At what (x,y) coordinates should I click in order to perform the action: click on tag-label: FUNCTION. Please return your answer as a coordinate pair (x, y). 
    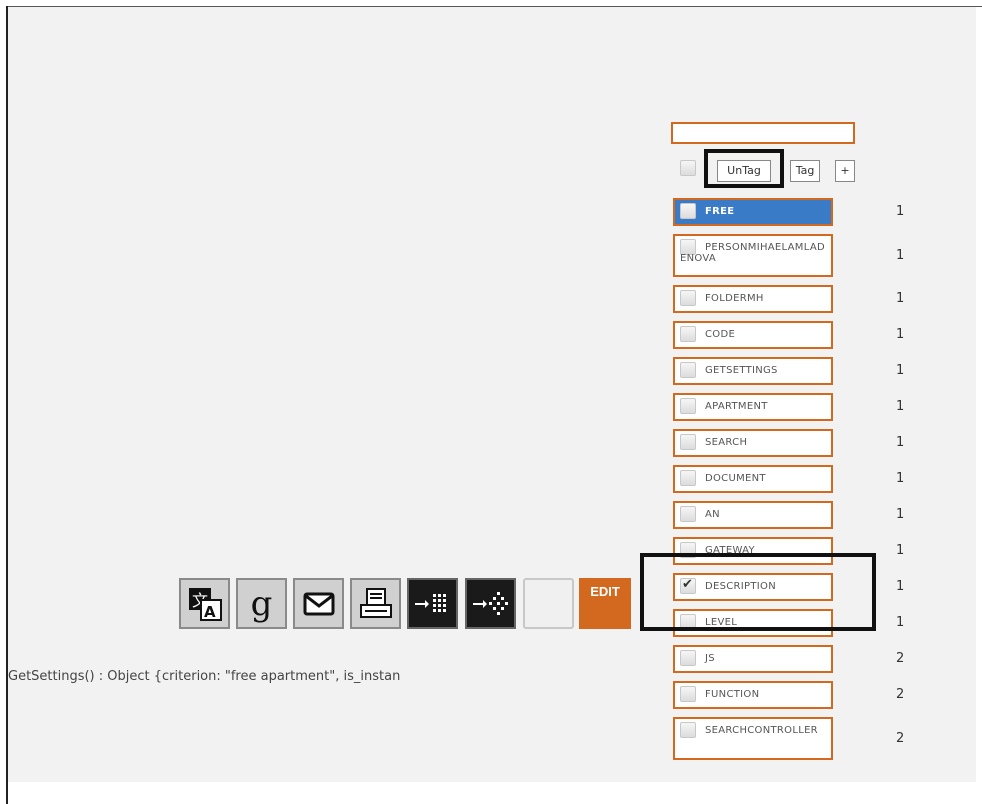
    Looking at the image, I should click on (732, 694).